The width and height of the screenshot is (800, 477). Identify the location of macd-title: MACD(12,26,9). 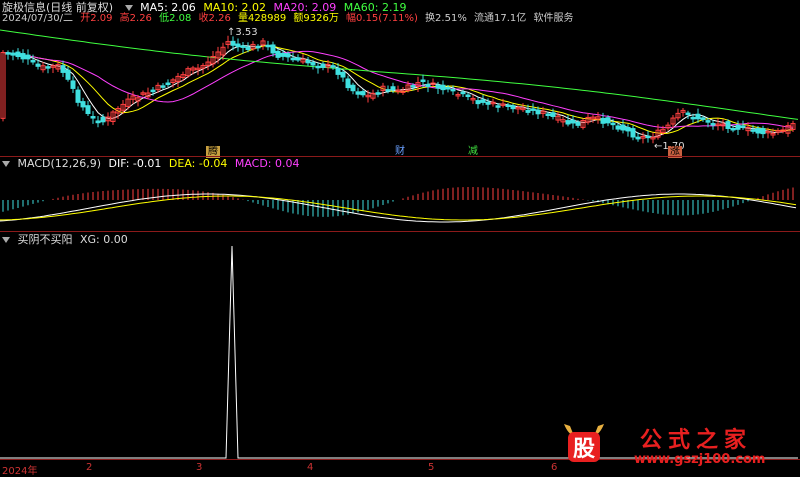
(60, 163).